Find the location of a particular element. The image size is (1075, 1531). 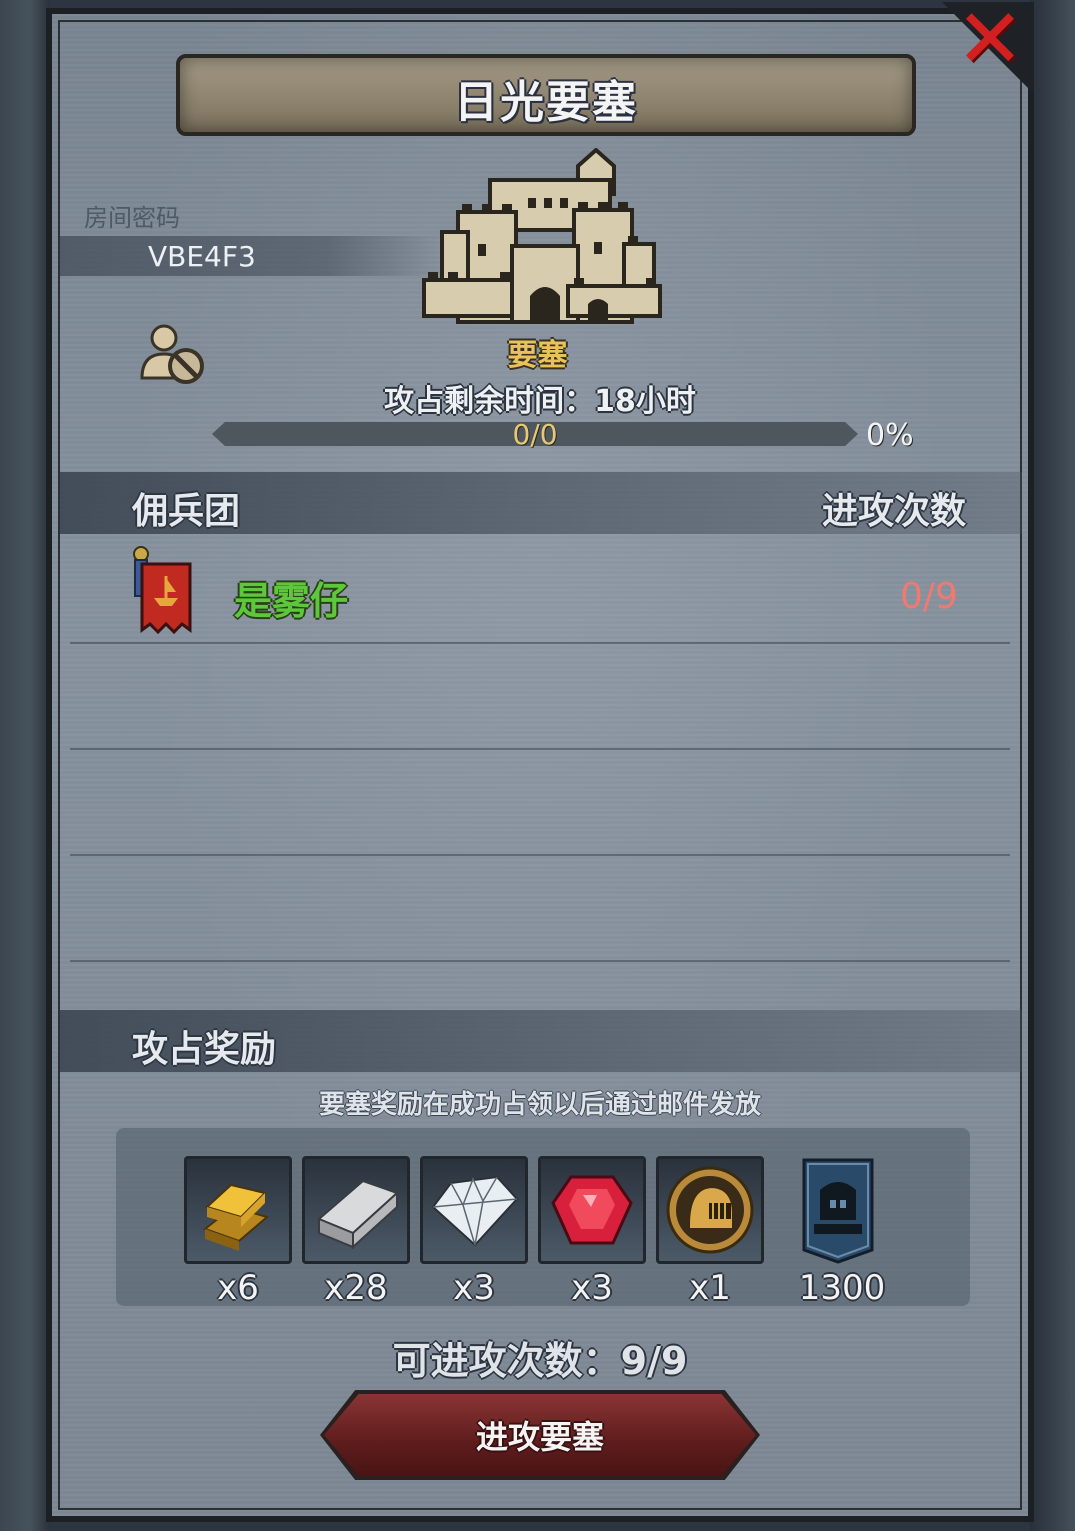

reward-qty-points: 1300 is located at coordinates (842, 1288).